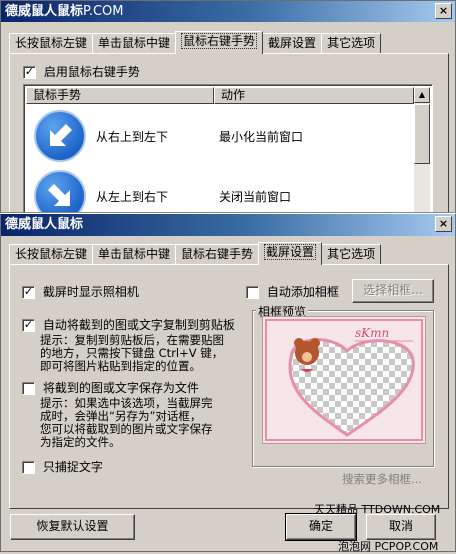 Image resolution: width=456 pixels, height=554 pixels. I want to click on scroll-up-icon: ▲, so click(422, 95).